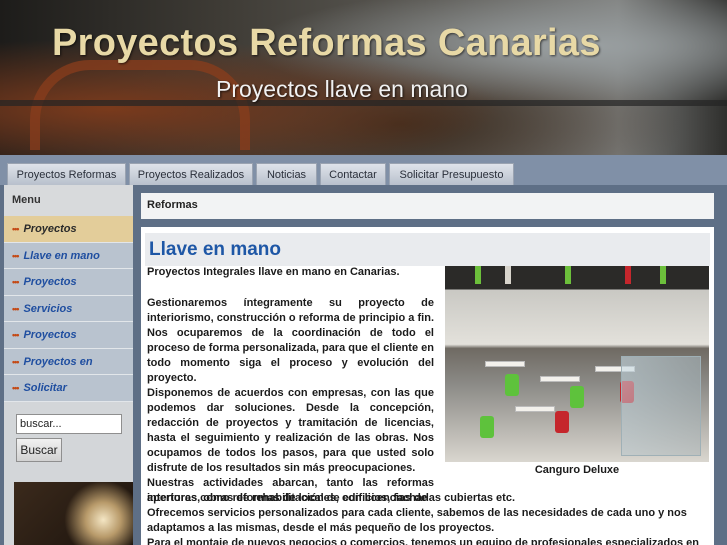 The image size is (727, 545). I want to click on search-button: Buscar, so click(39, 450).